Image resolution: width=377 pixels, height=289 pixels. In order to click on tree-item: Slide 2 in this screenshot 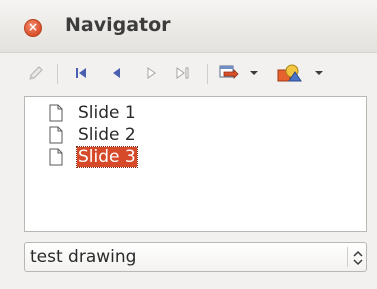, I will do `click(93, 135)`.